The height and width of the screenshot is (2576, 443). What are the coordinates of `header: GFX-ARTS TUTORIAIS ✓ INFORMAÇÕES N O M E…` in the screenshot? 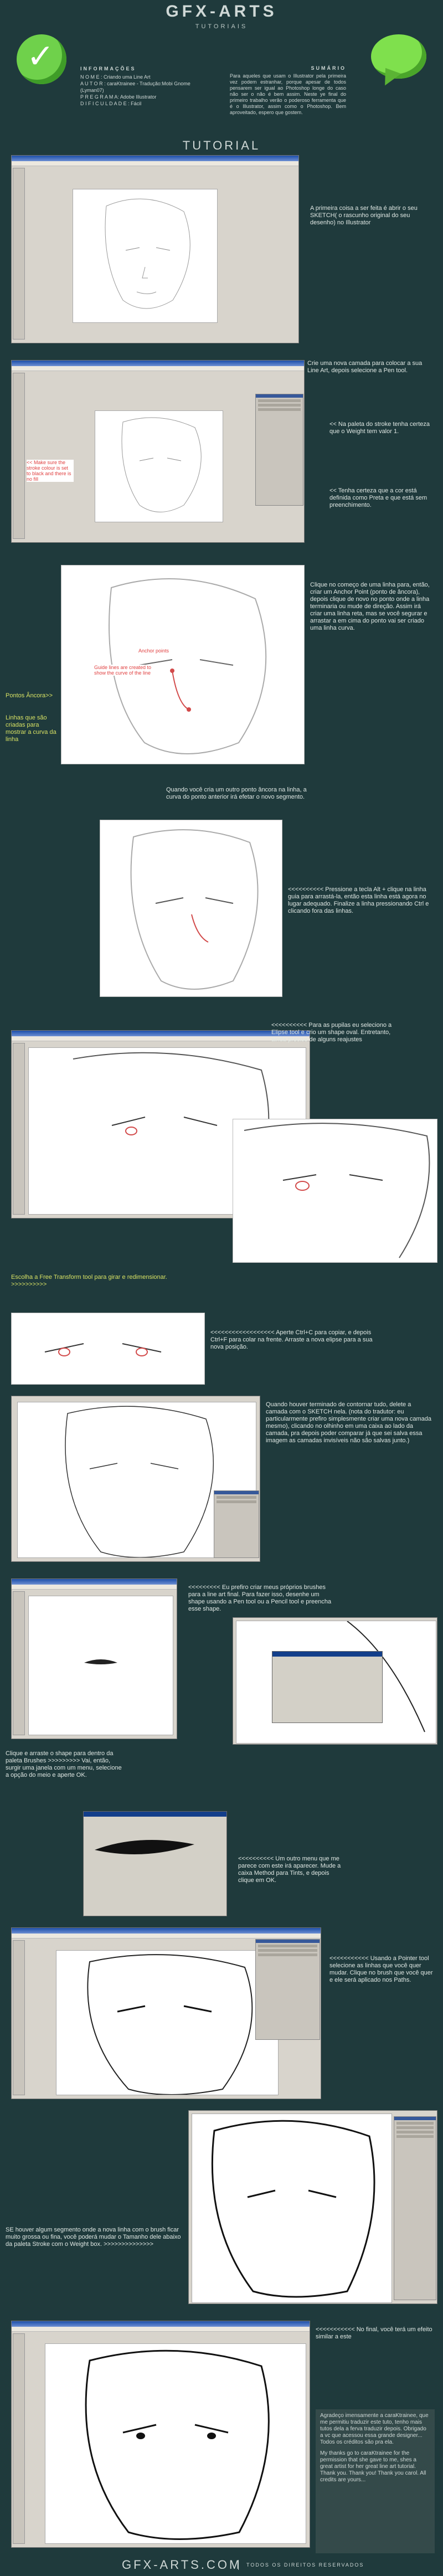 It's located at (221, 63).